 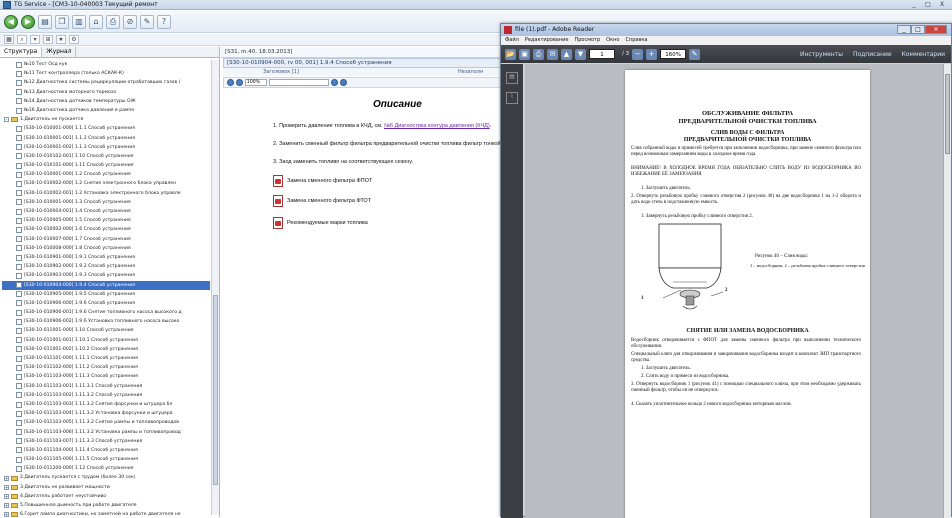 I want to click on menu-file: Файл, so click(x=512, y=40).